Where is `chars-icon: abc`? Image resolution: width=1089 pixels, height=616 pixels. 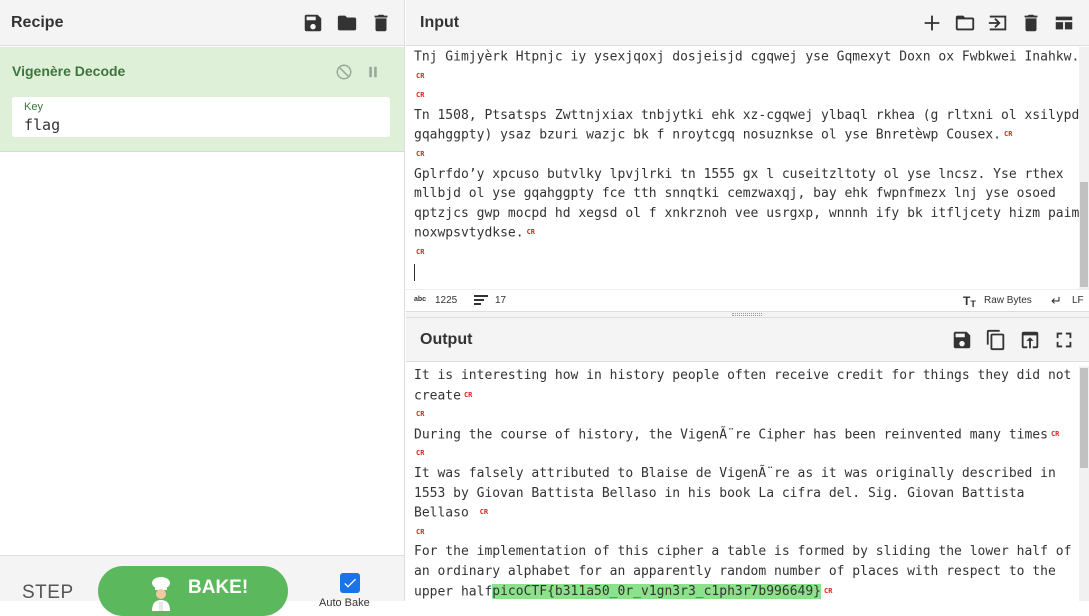
chars-icon: abc is located at coordinates (420, 299).